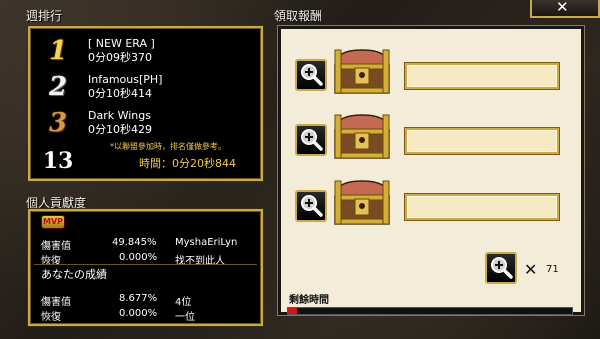  I want to click on item-zoom-button, so click(501, 268).